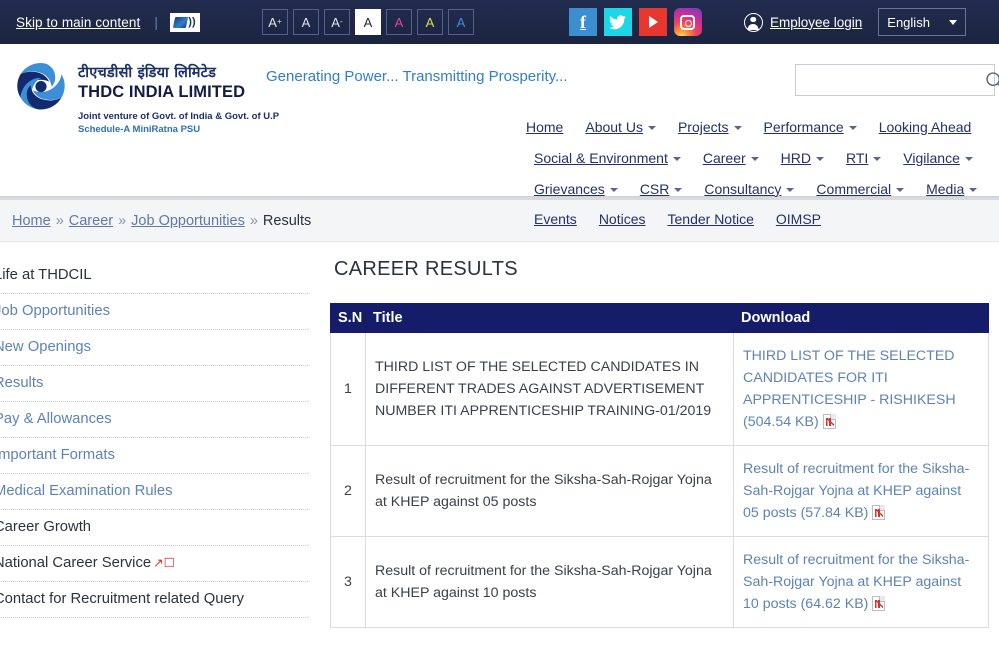 This screenshot has width=999, height=648. Describe the element at coordinates (78, 22) in the screenshot. I see `skip-to-main-content-link: Skip to main content` at that location.